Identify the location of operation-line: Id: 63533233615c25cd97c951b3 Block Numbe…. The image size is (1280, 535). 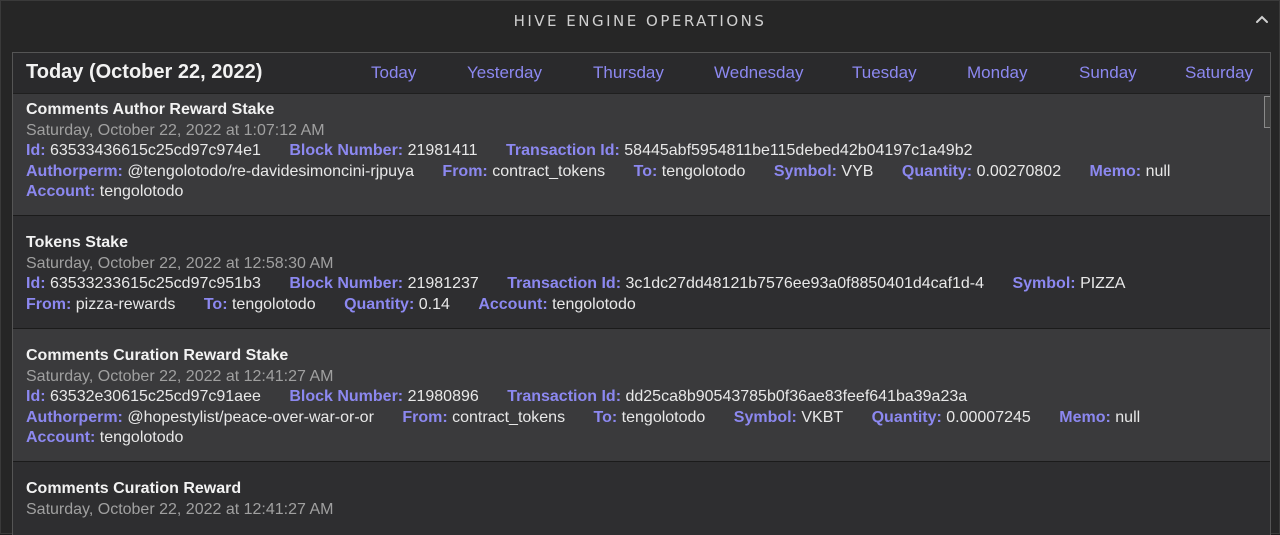
(641, 284).